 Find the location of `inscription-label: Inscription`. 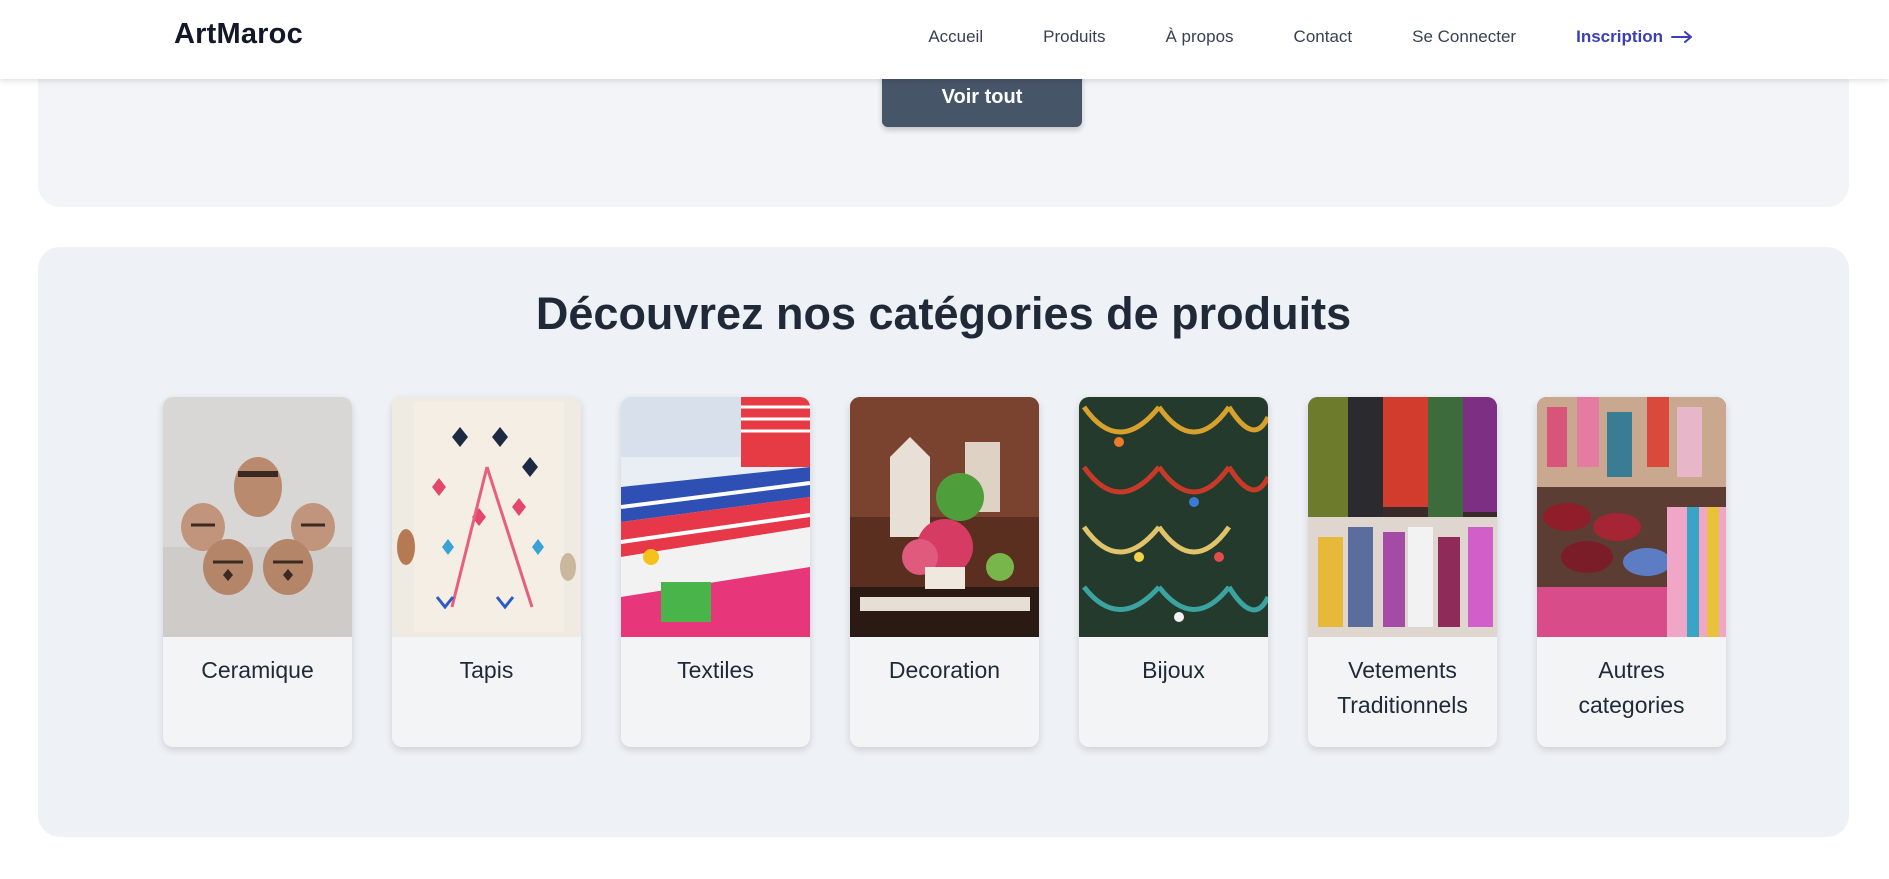

inscription-label: Inscription is located at coordinates (1619, 36).